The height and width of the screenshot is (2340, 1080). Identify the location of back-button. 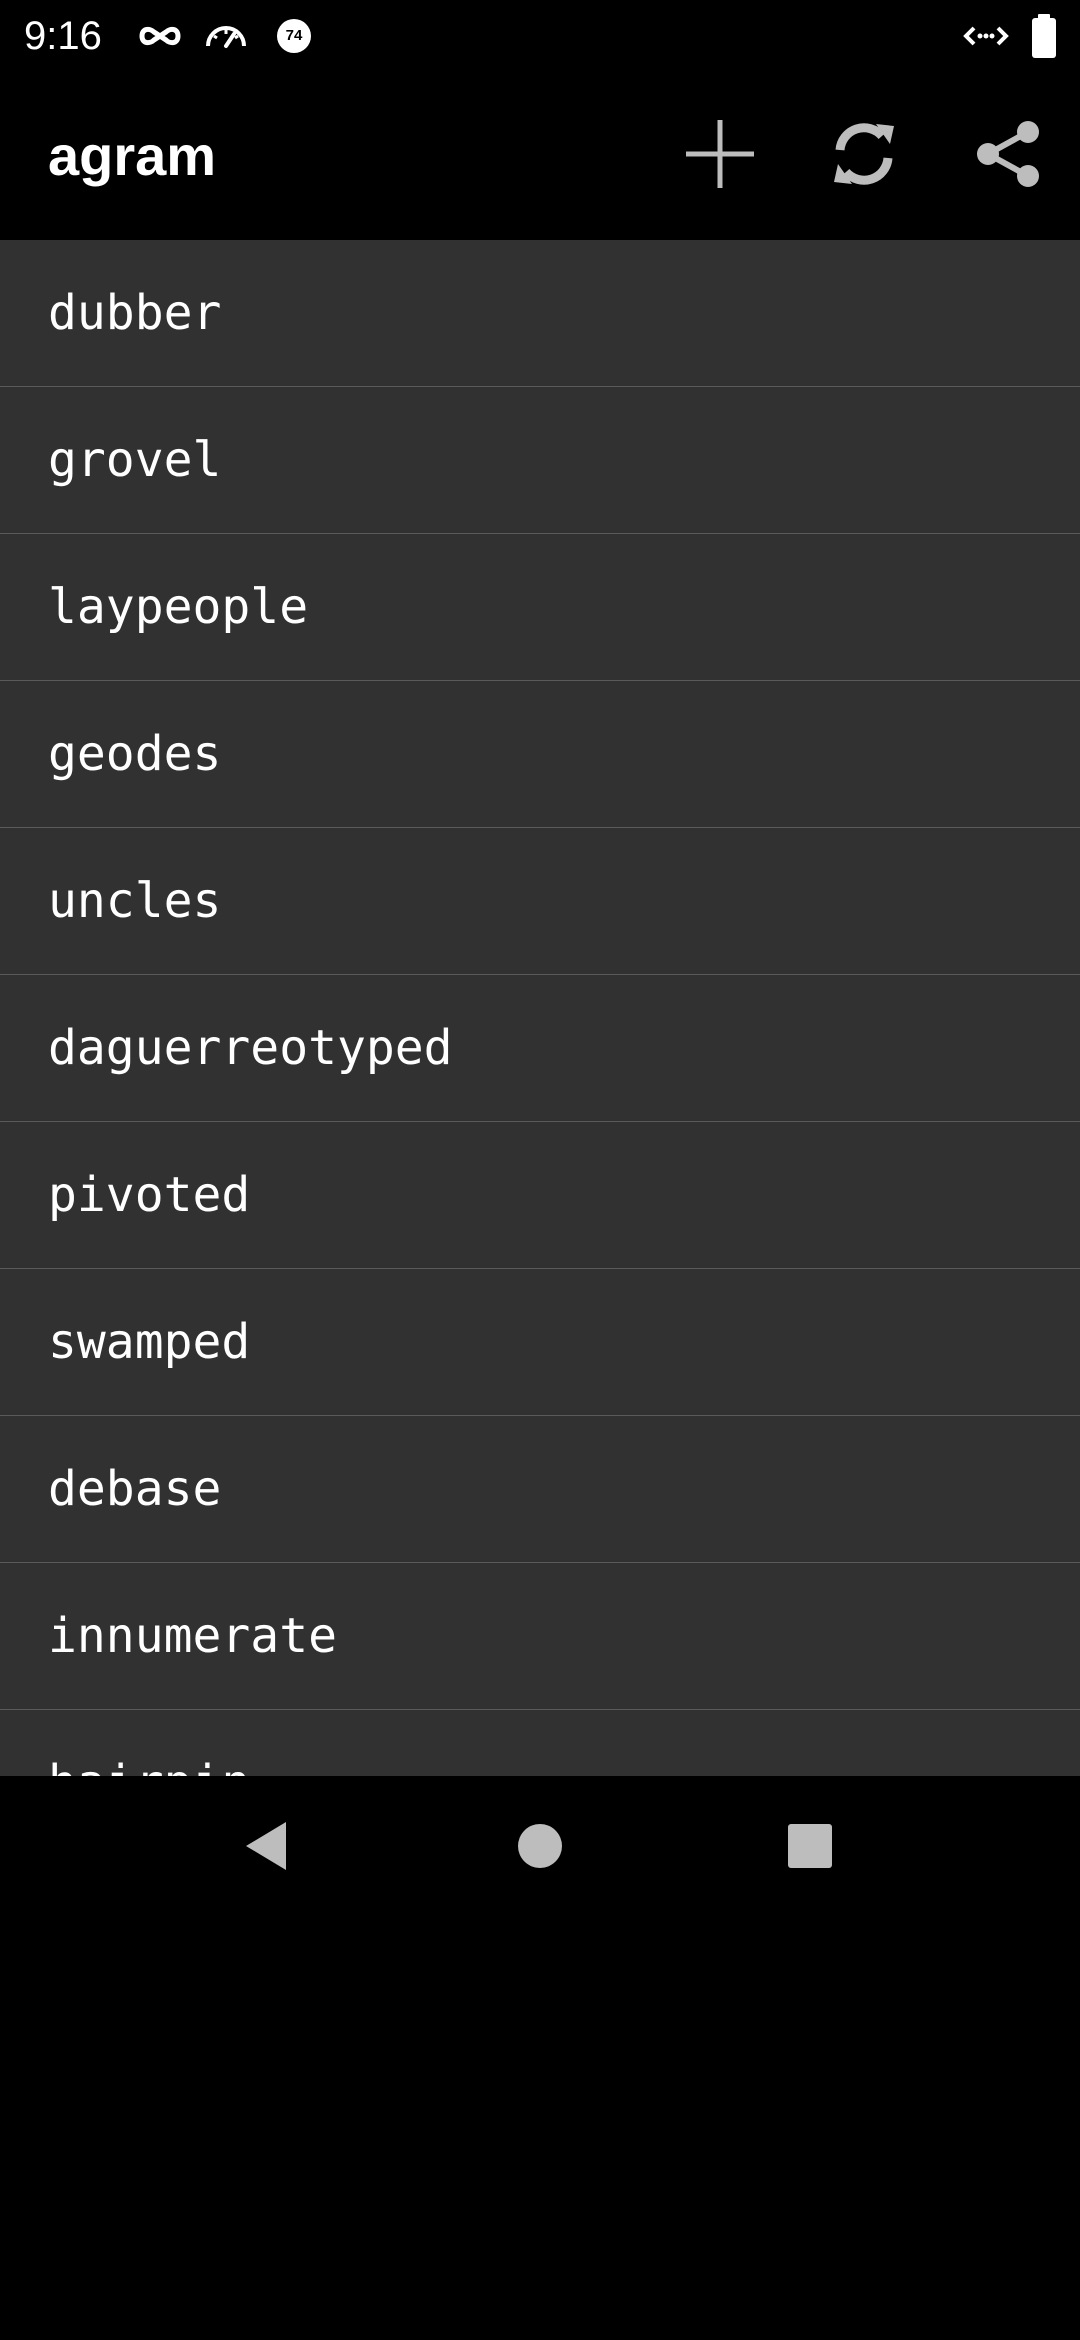
(268, 1848).